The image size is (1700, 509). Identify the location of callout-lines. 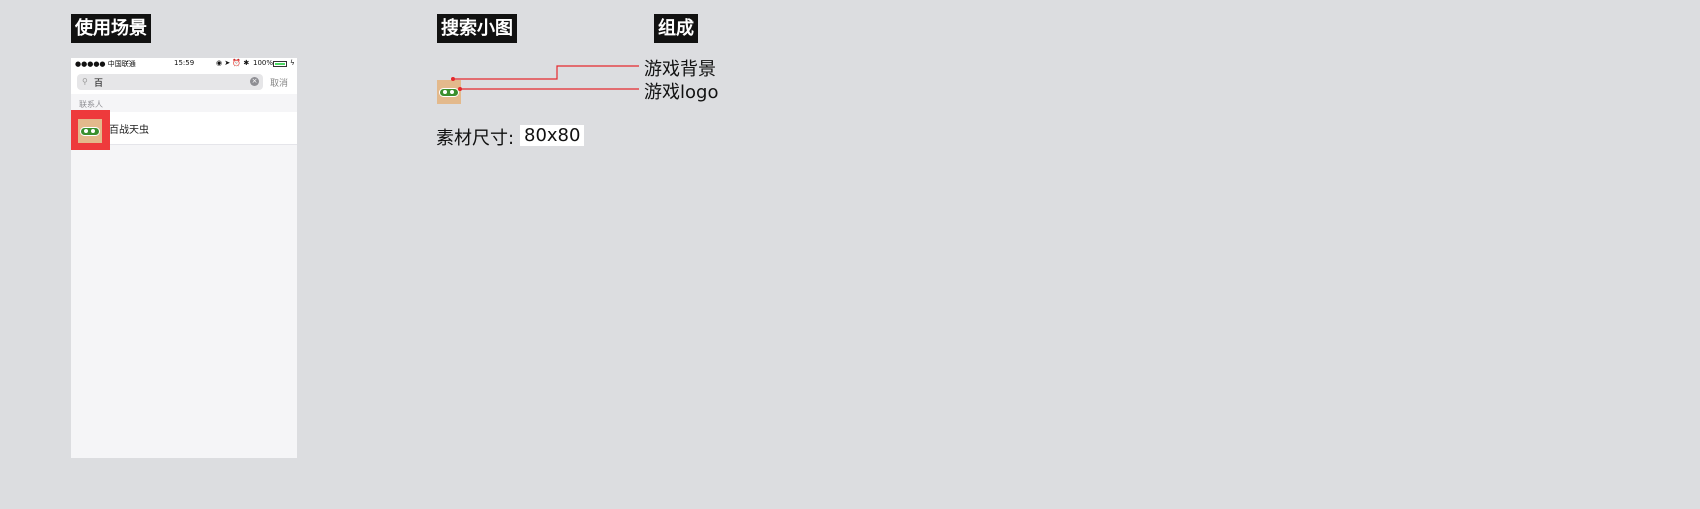
(545, 78).